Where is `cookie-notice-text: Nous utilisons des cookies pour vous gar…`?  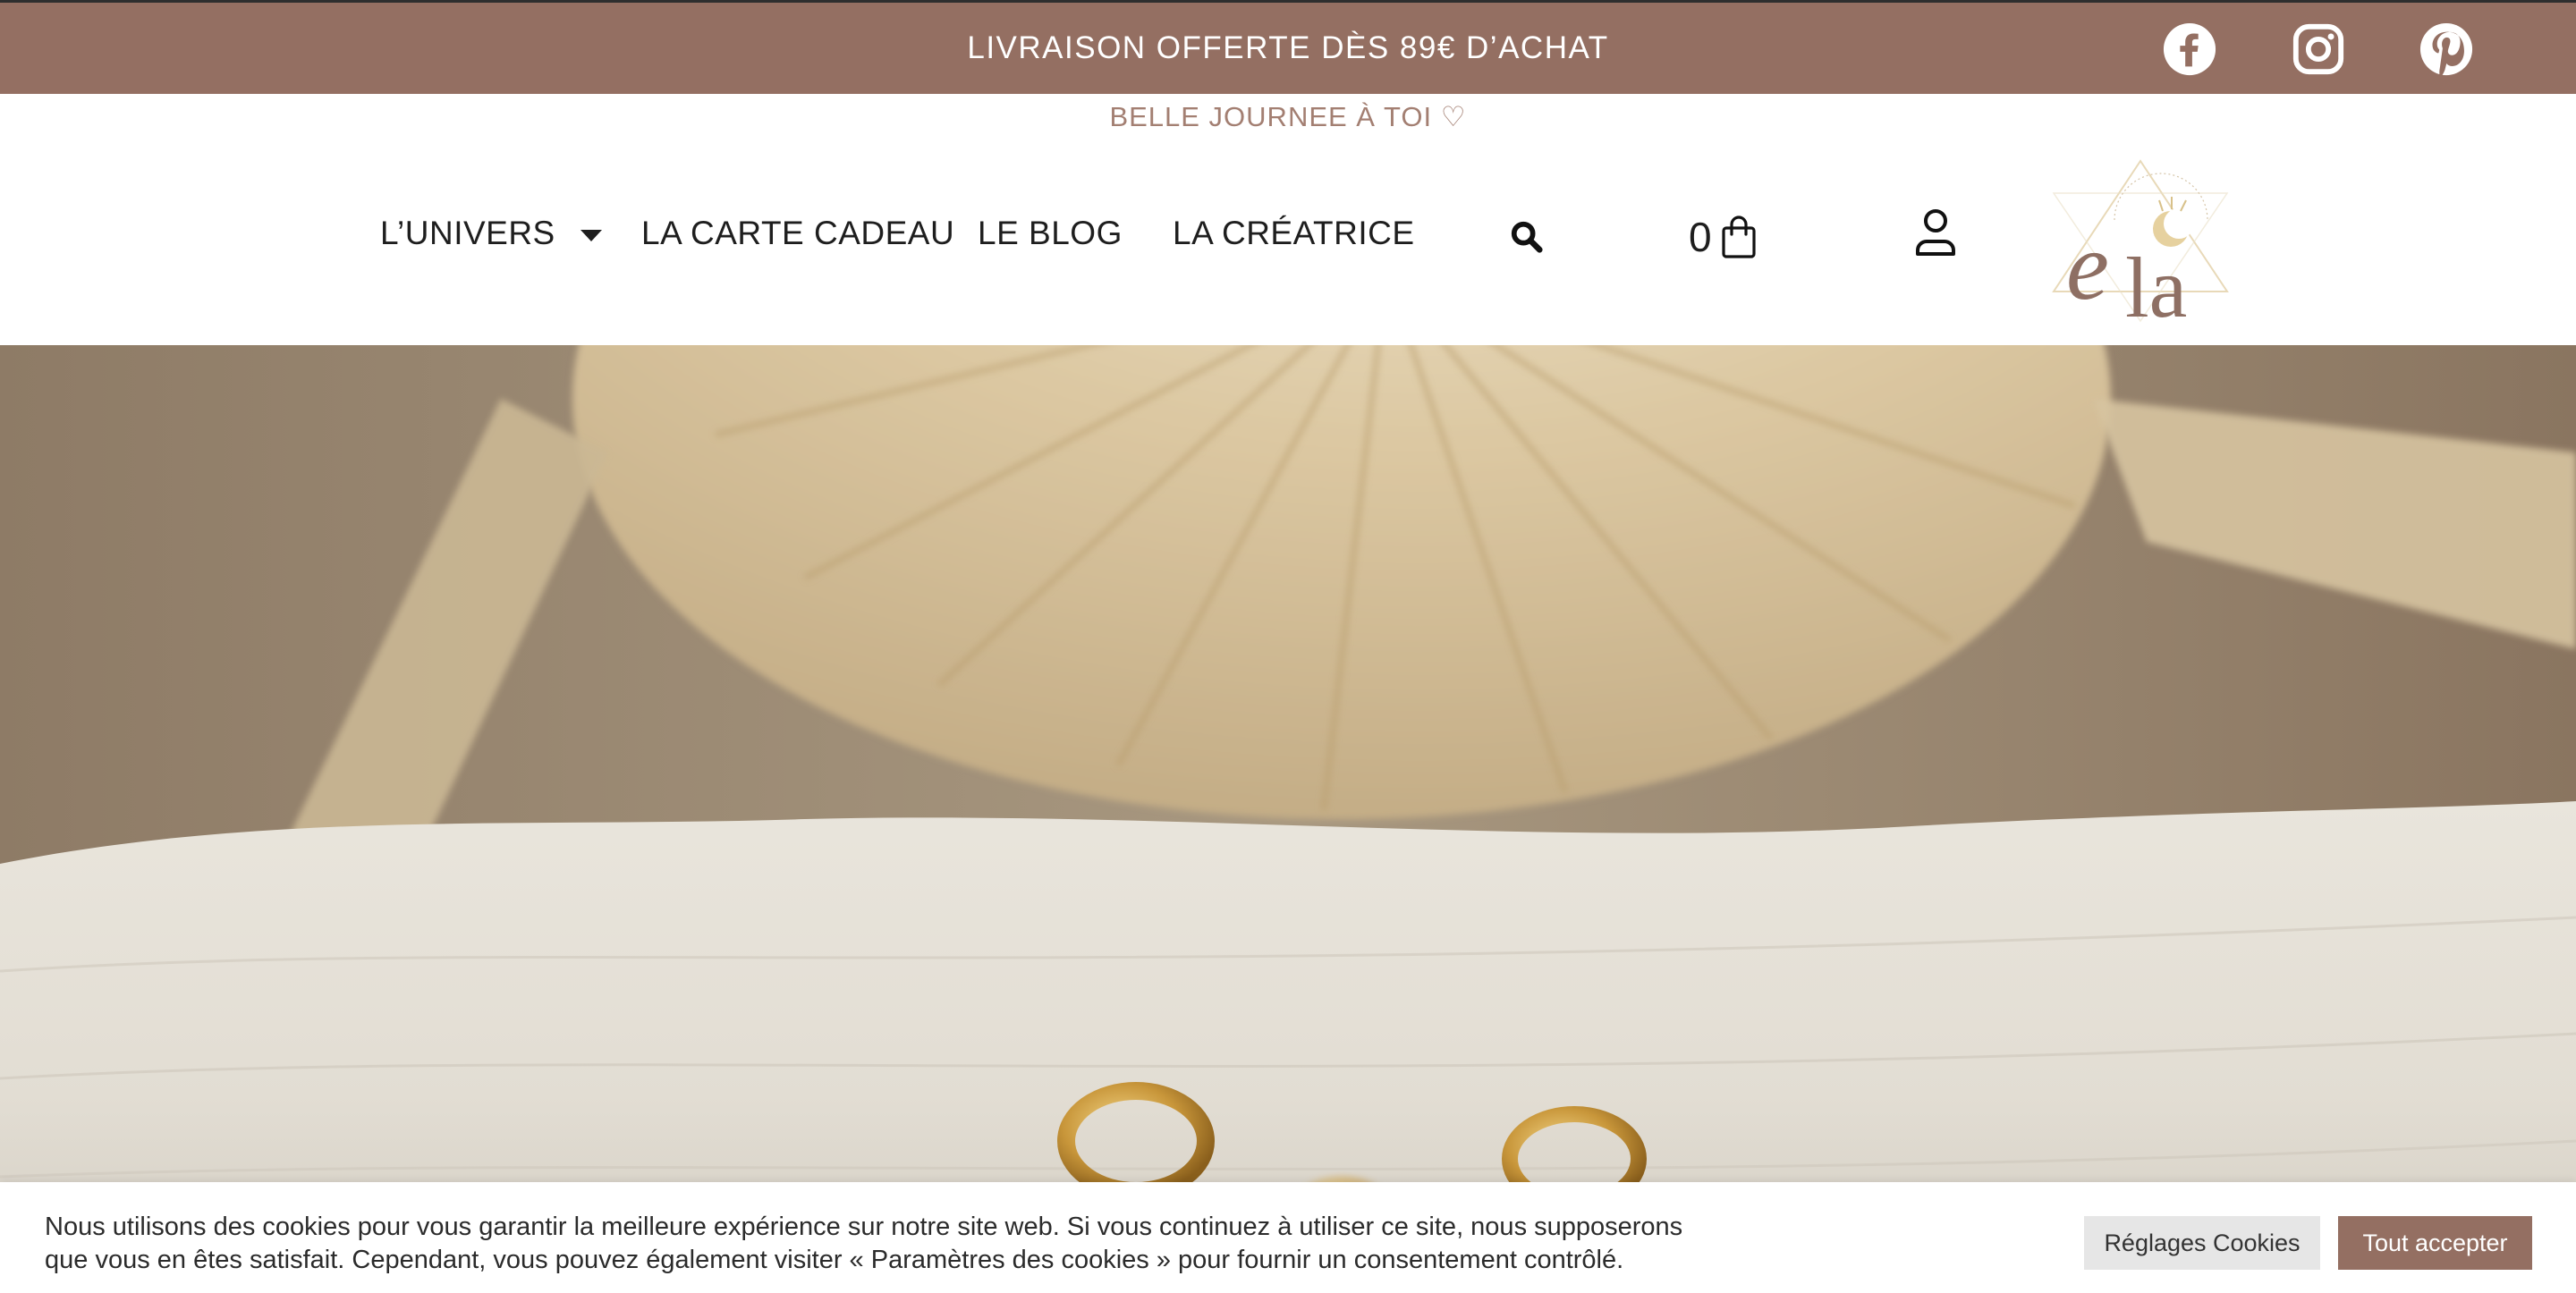
cookie-notice-text: Nous utilisons des cookies pour vous gar… is located at coordinates (930, 1244).